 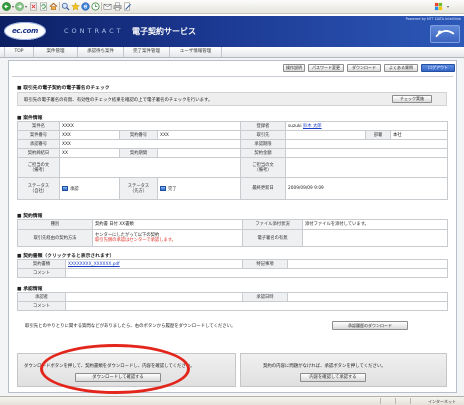 I want to click on document-comment-label: コメント, so click(x=41, y=273).